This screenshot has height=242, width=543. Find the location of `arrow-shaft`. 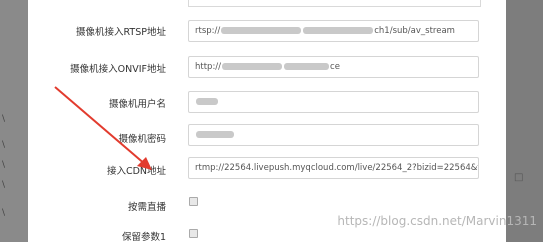

arrow-shaft is located at coordinates (100, 126).